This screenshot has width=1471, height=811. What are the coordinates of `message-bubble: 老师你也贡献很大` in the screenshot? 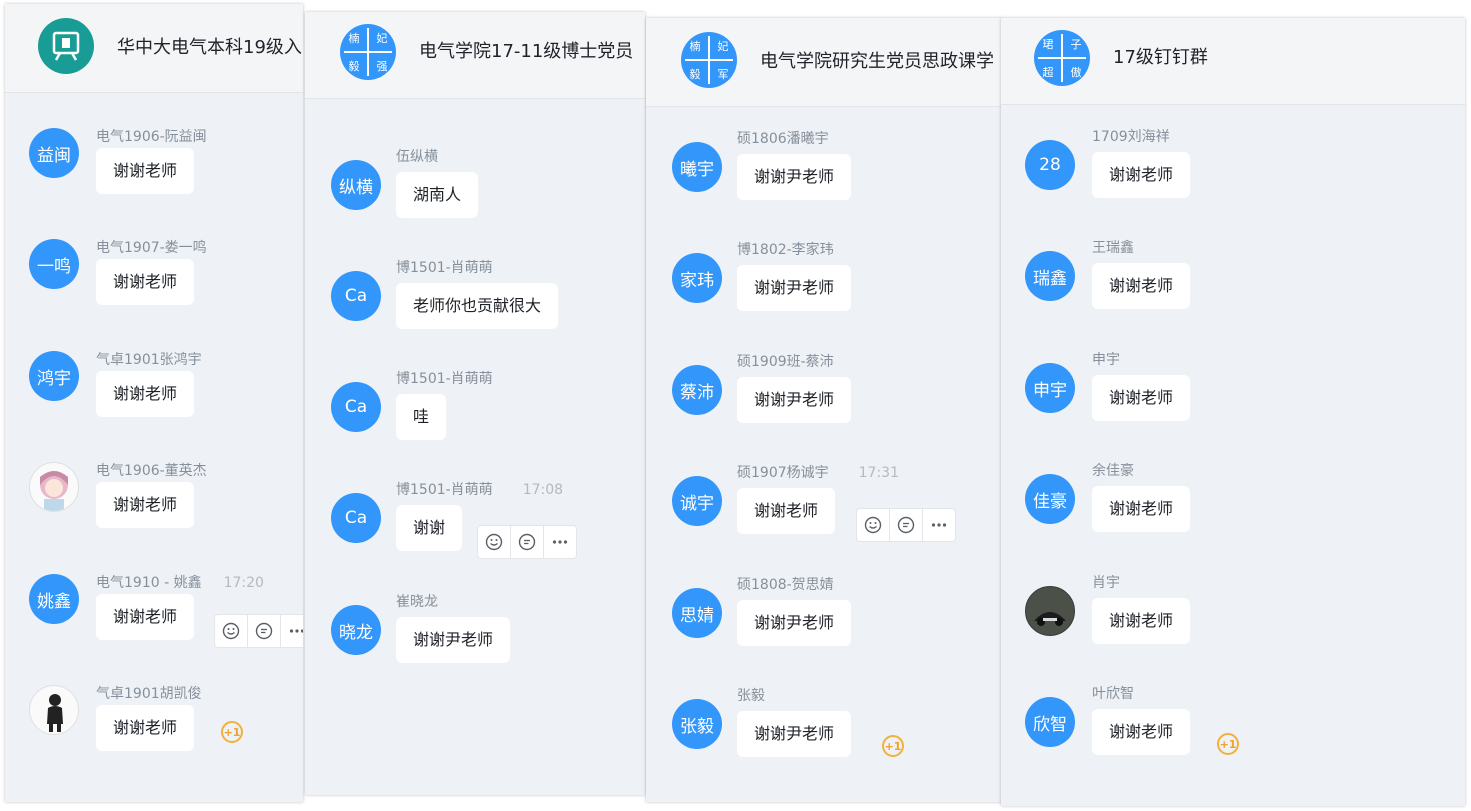 It's located at (477, 306).